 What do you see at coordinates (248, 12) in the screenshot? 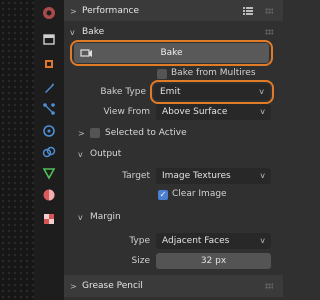
I see `list-icon` at bounding box center [248, 12].